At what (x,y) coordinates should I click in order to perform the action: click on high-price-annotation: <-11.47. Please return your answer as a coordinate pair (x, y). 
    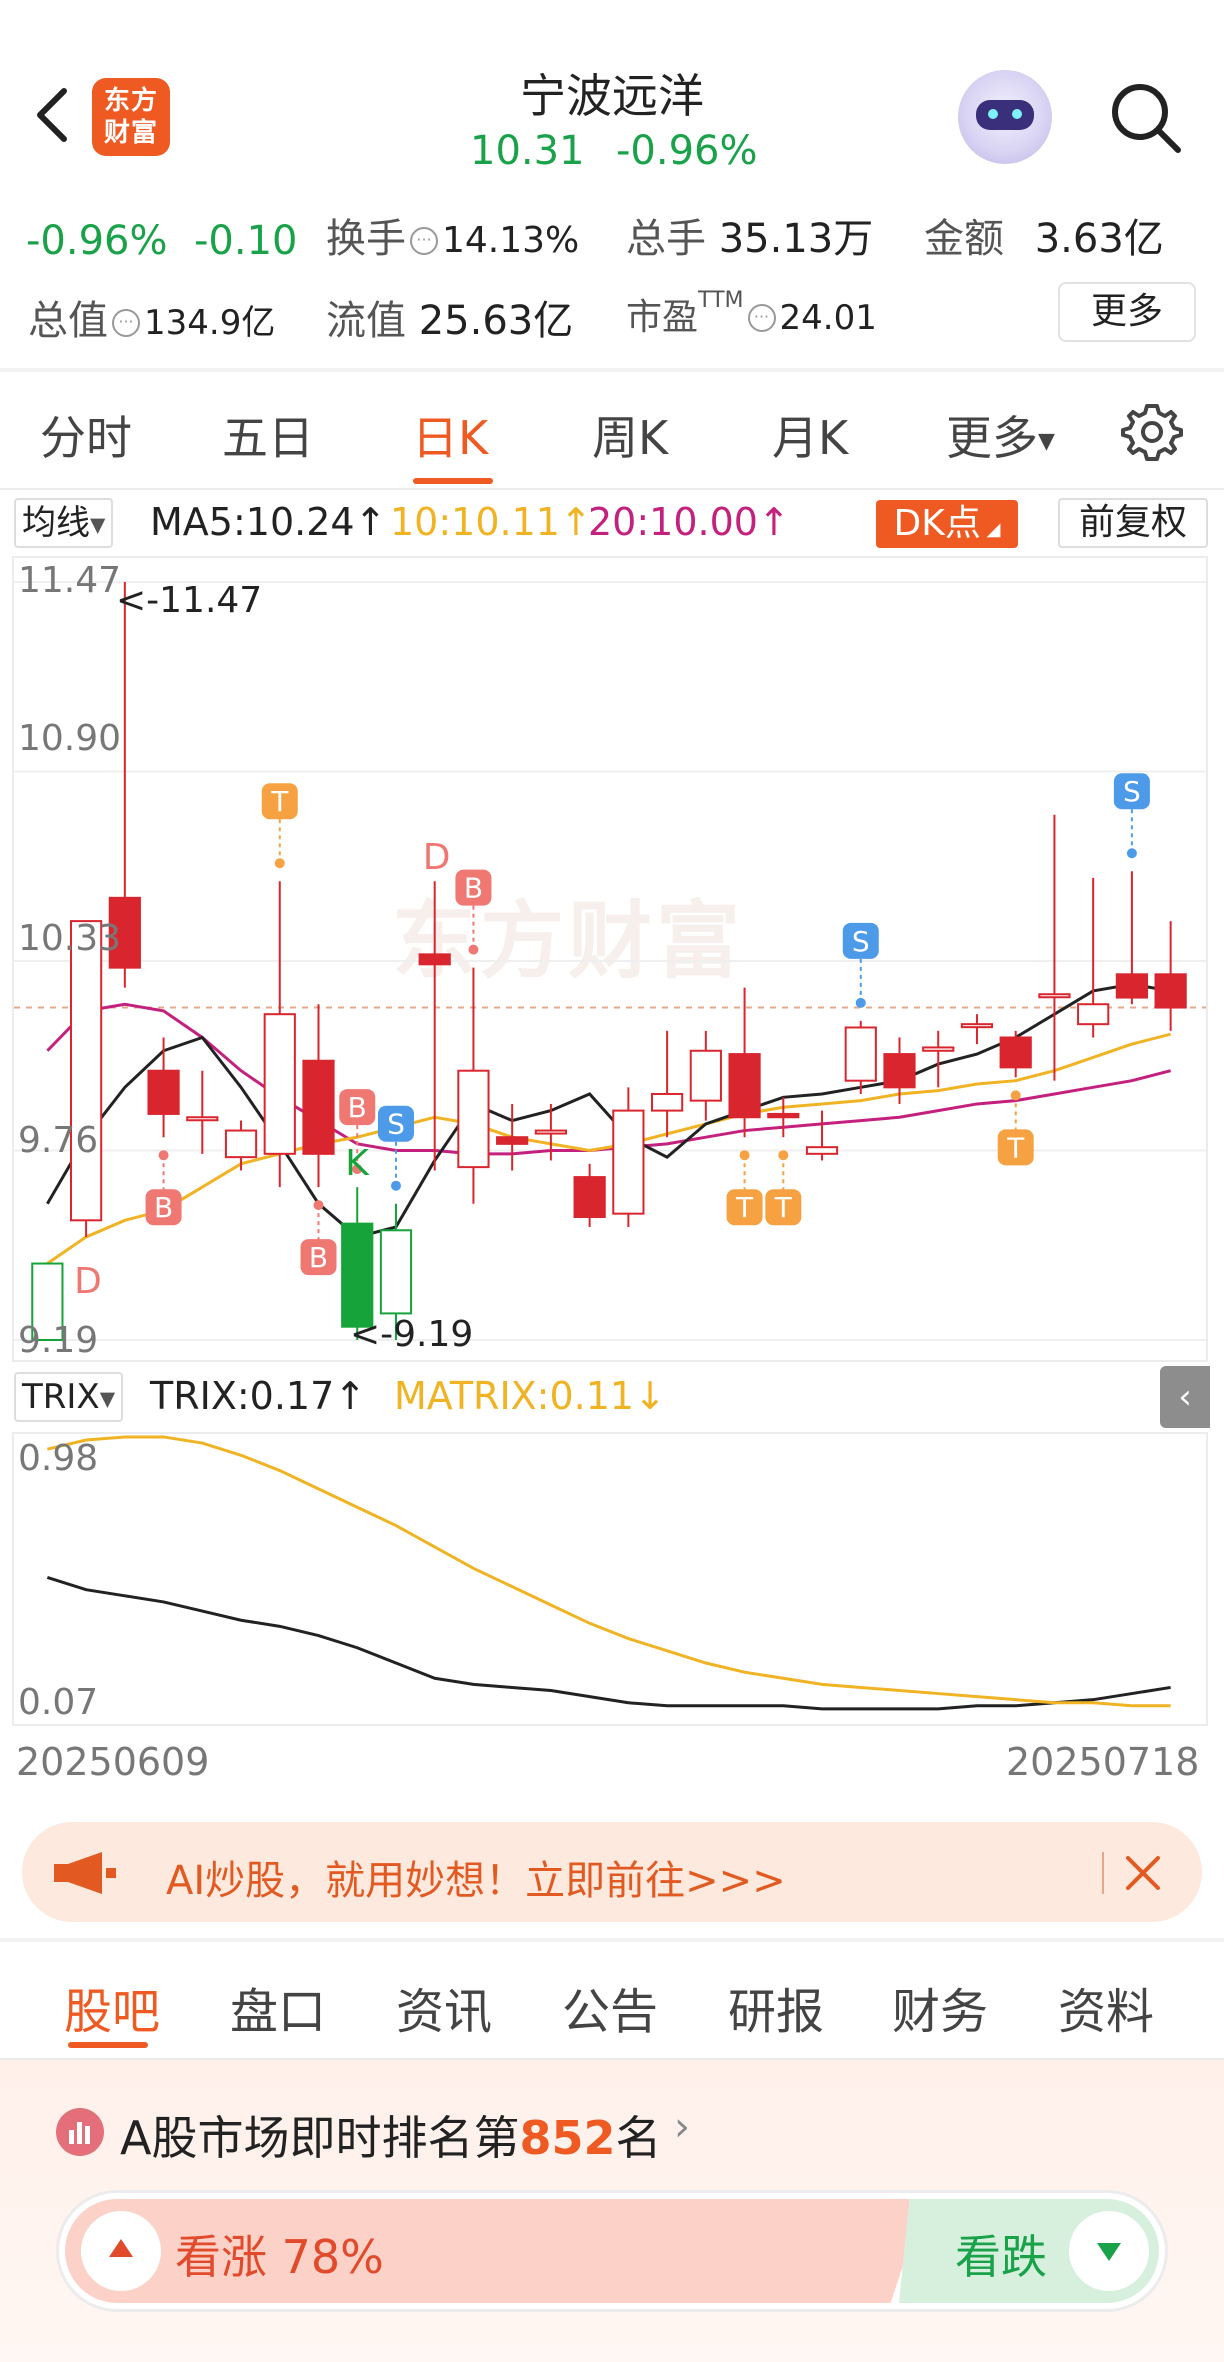
    Looking at the image, I should click on (189, 600).